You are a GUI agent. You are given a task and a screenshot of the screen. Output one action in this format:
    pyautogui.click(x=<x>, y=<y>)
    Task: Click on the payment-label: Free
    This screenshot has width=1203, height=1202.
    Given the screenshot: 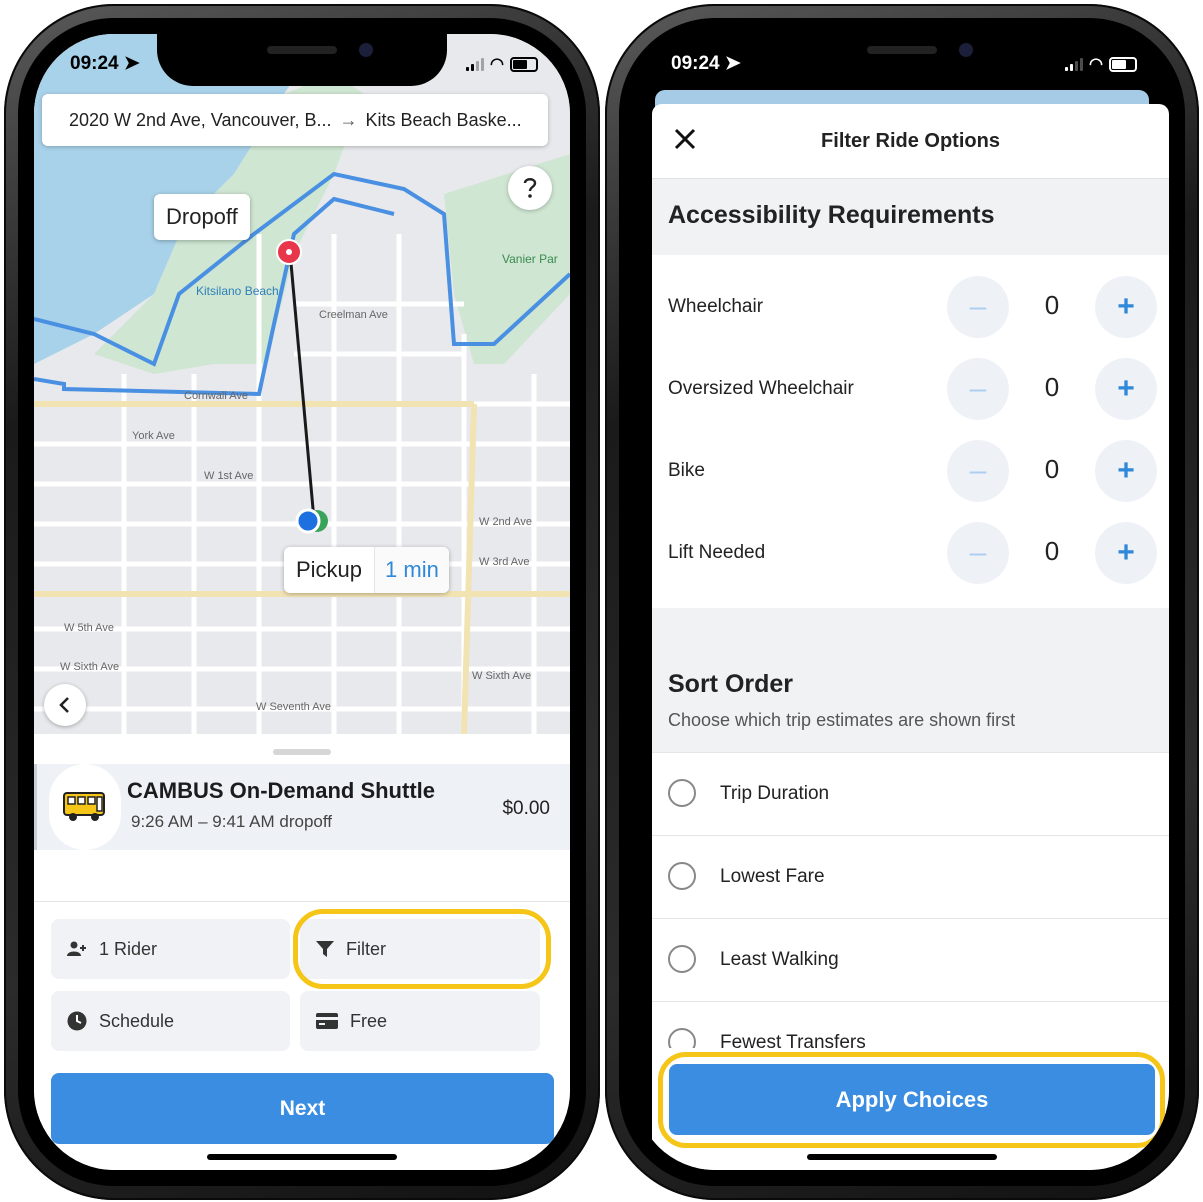 What is the action you would take?
    pyautogui.click(x=369, y=1020)
    